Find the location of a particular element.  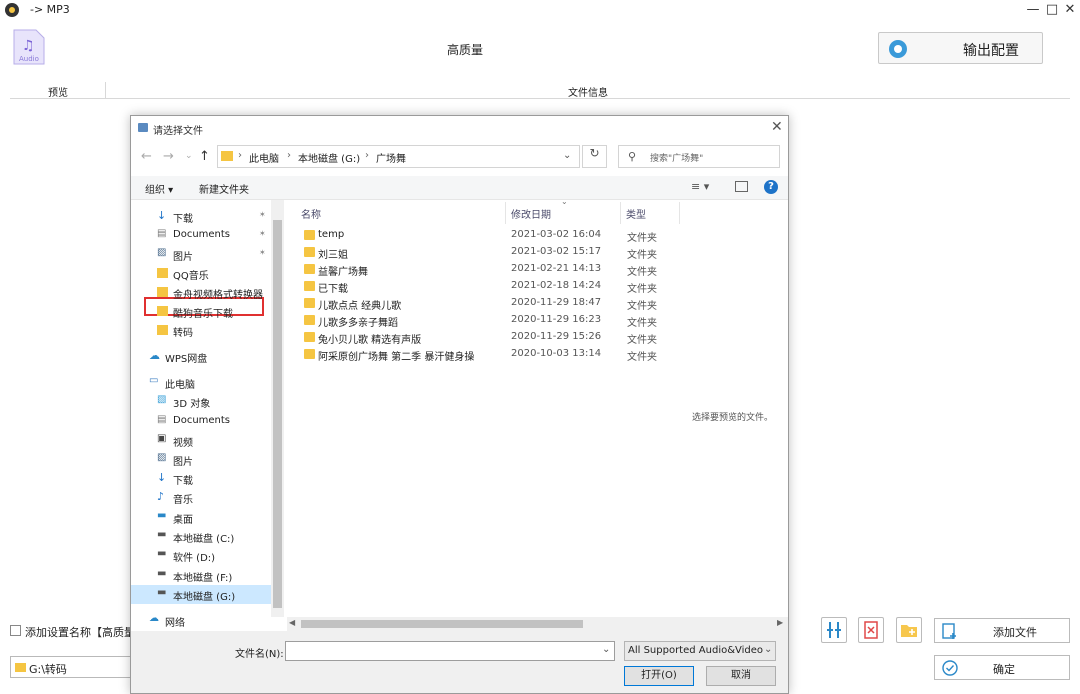

add-file-button: 添加文件 is located at coordinates (1002, 630).